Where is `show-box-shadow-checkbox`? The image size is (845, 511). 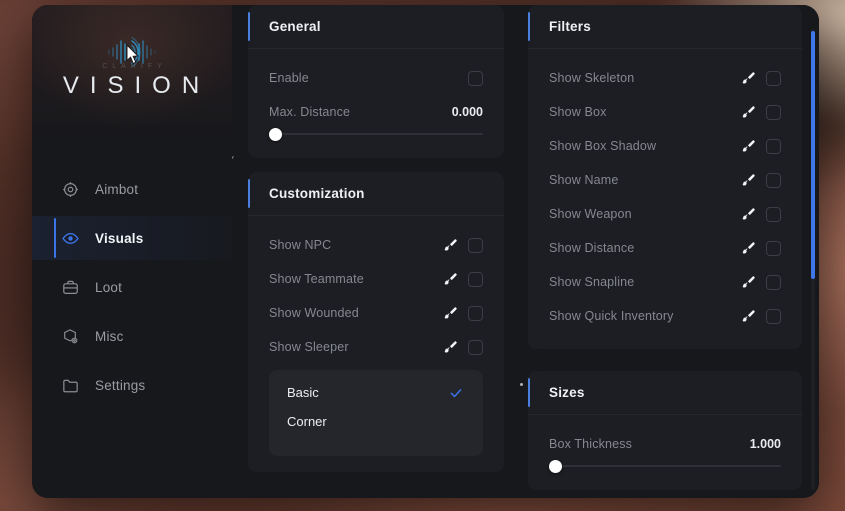
show-box-shadow-checkbox is located at coordinates (773, 146).